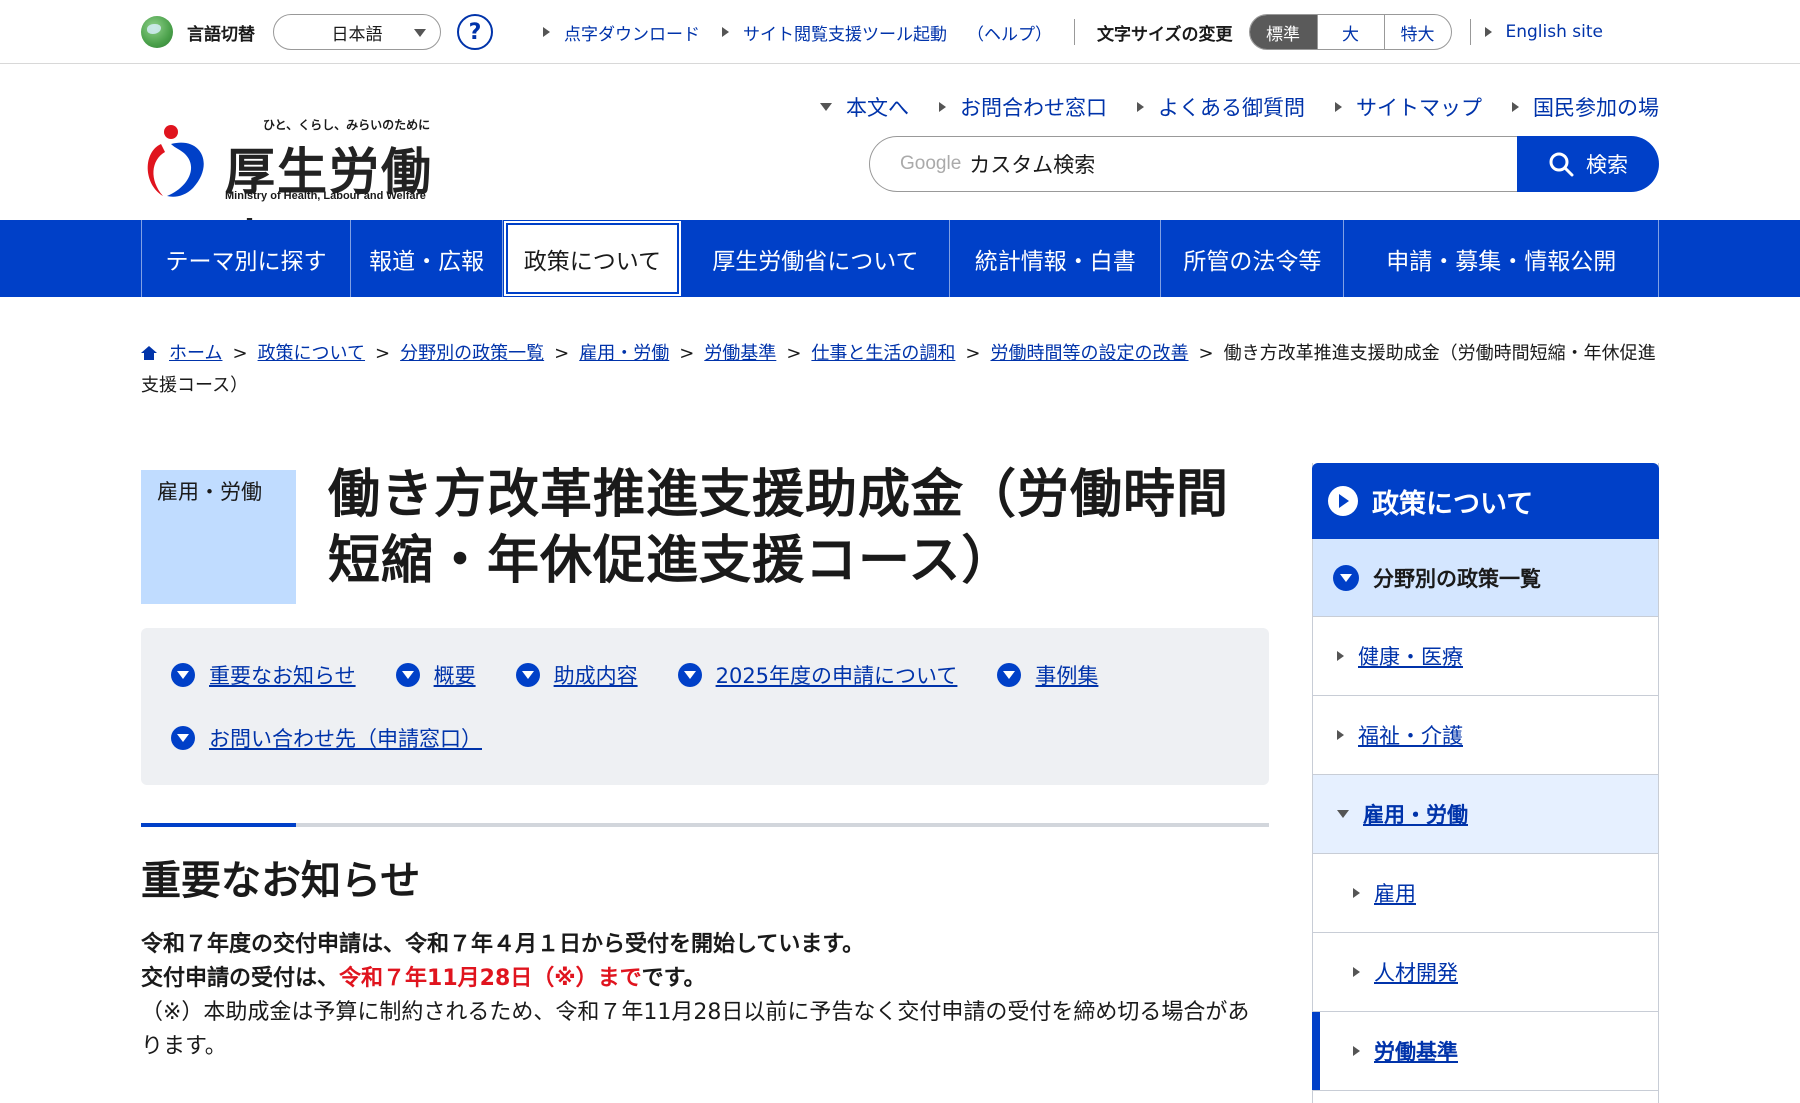 This screenshot has height=1103, width=1800. I want to click on side-nav-link: 雇用, so click(1395, 893).